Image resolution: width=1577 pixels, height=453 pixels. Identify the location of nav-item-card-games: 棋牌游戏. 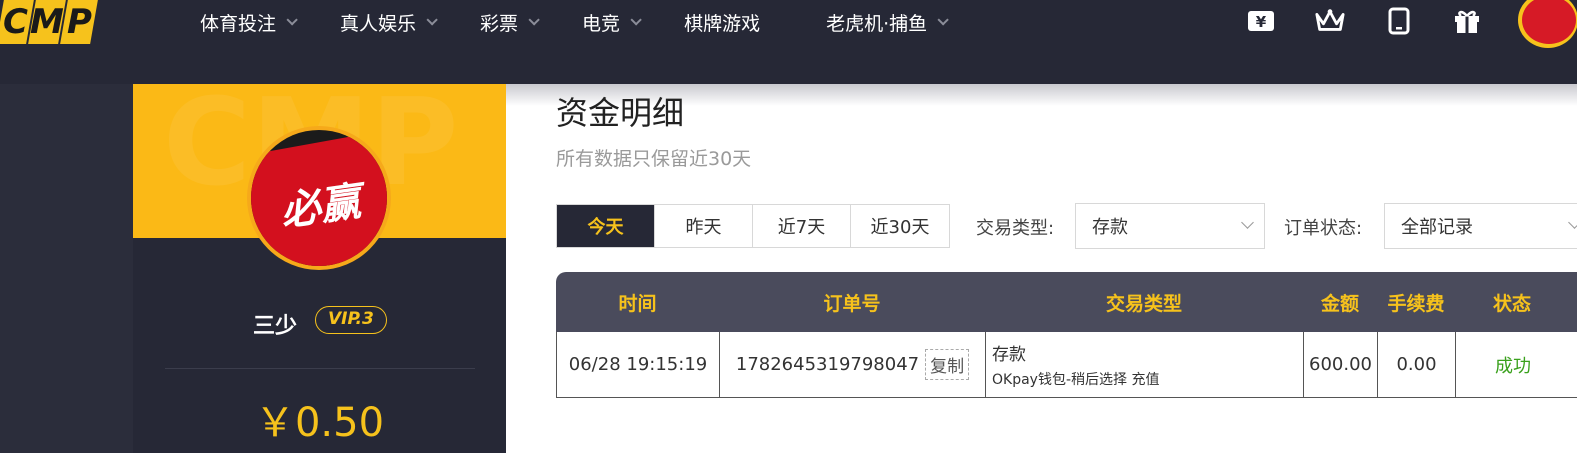
(722, 22).